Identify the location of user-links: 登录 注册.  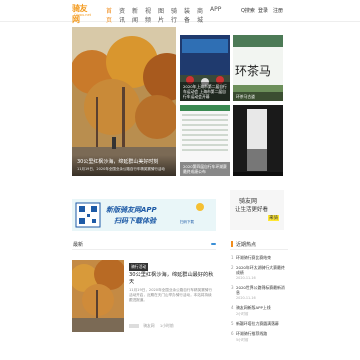
(270, 10).